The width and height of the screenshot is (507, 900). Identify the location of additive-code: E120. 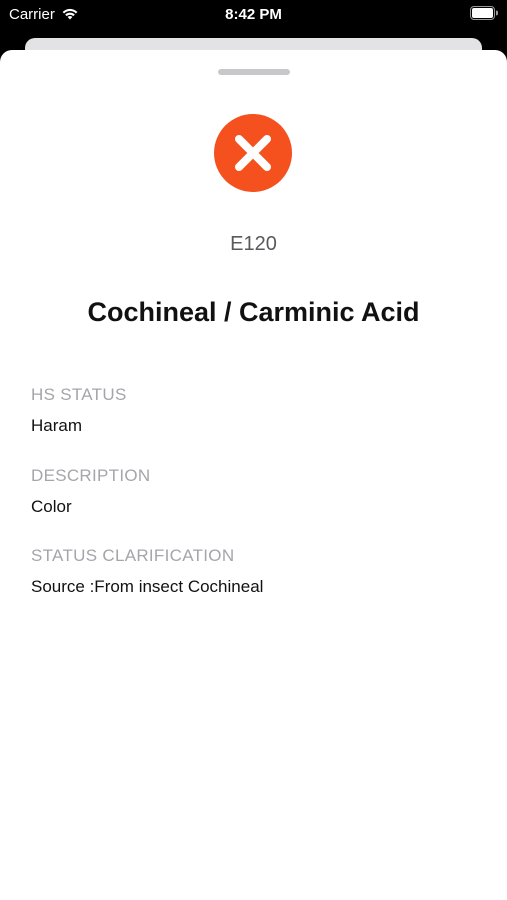
(253, 244).